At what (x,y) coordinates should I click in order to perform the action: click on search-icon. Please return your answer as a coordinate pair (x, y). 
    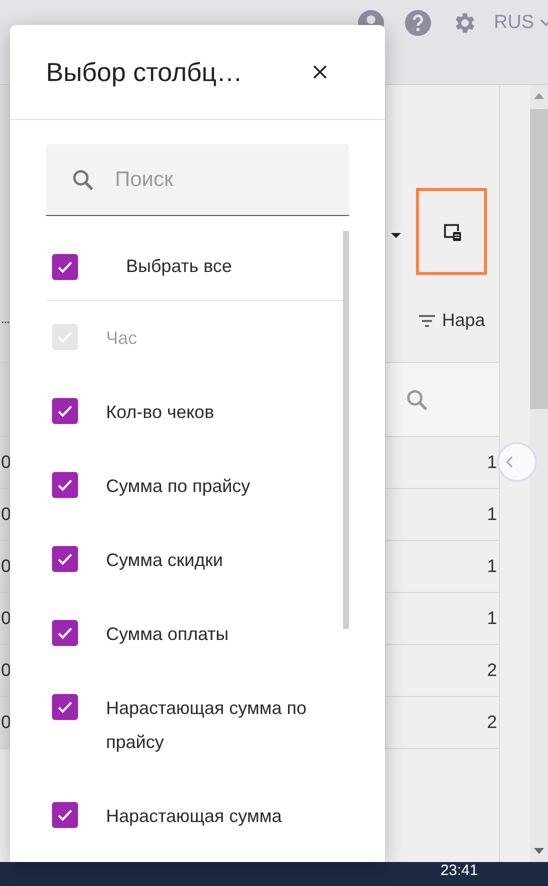
    Looking at the image, I should click on (83, 180).